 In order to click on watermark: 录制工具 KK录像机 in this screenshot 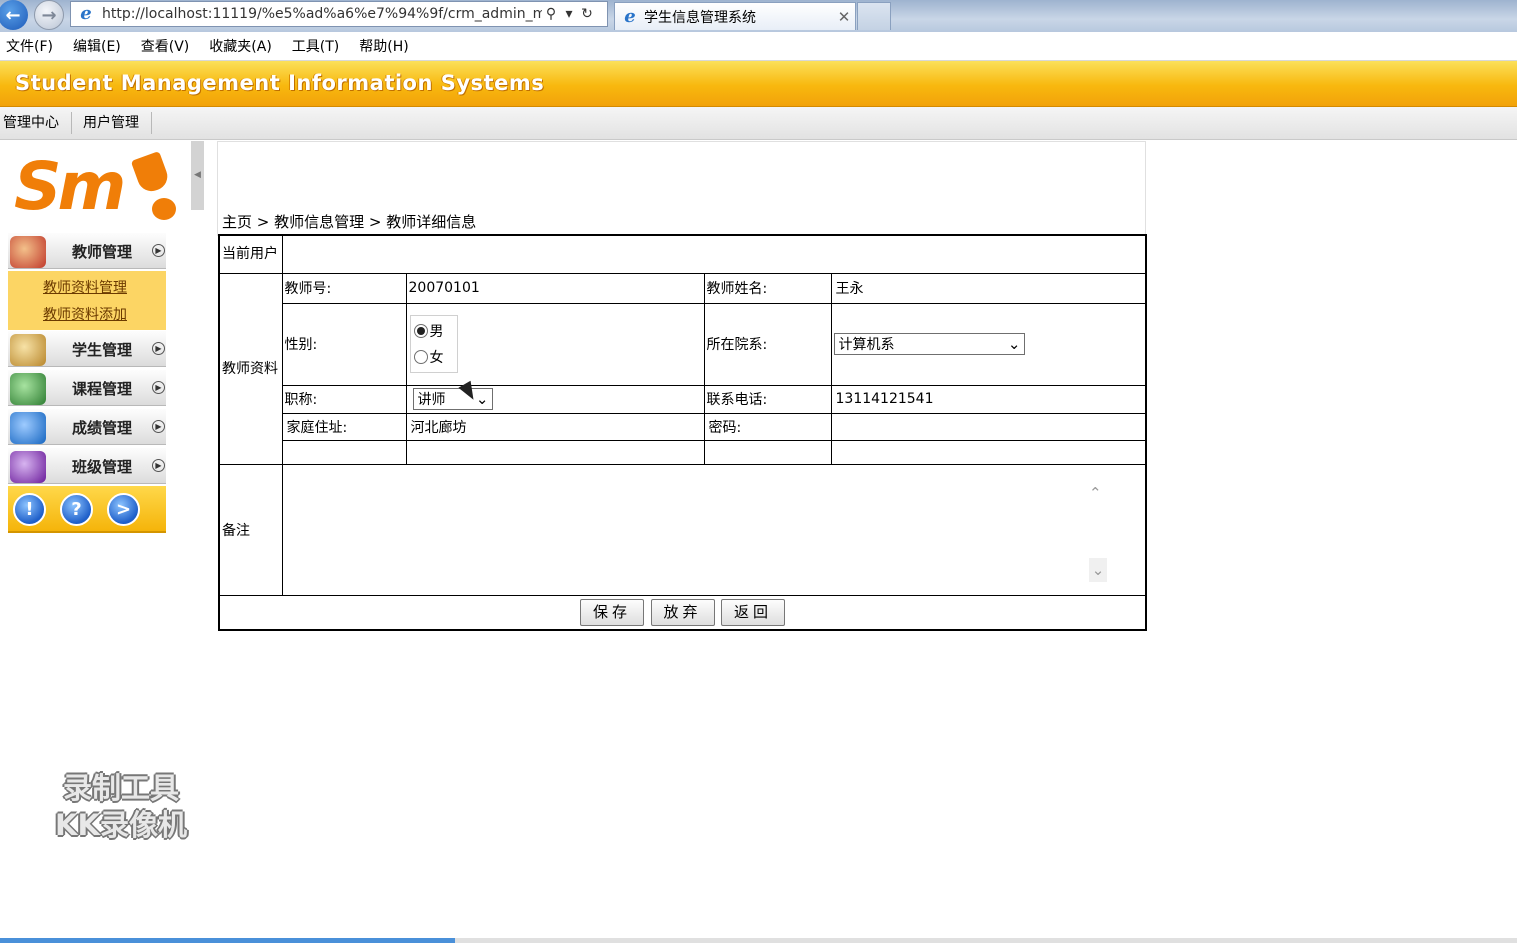, I will do `click(121, 807)`.